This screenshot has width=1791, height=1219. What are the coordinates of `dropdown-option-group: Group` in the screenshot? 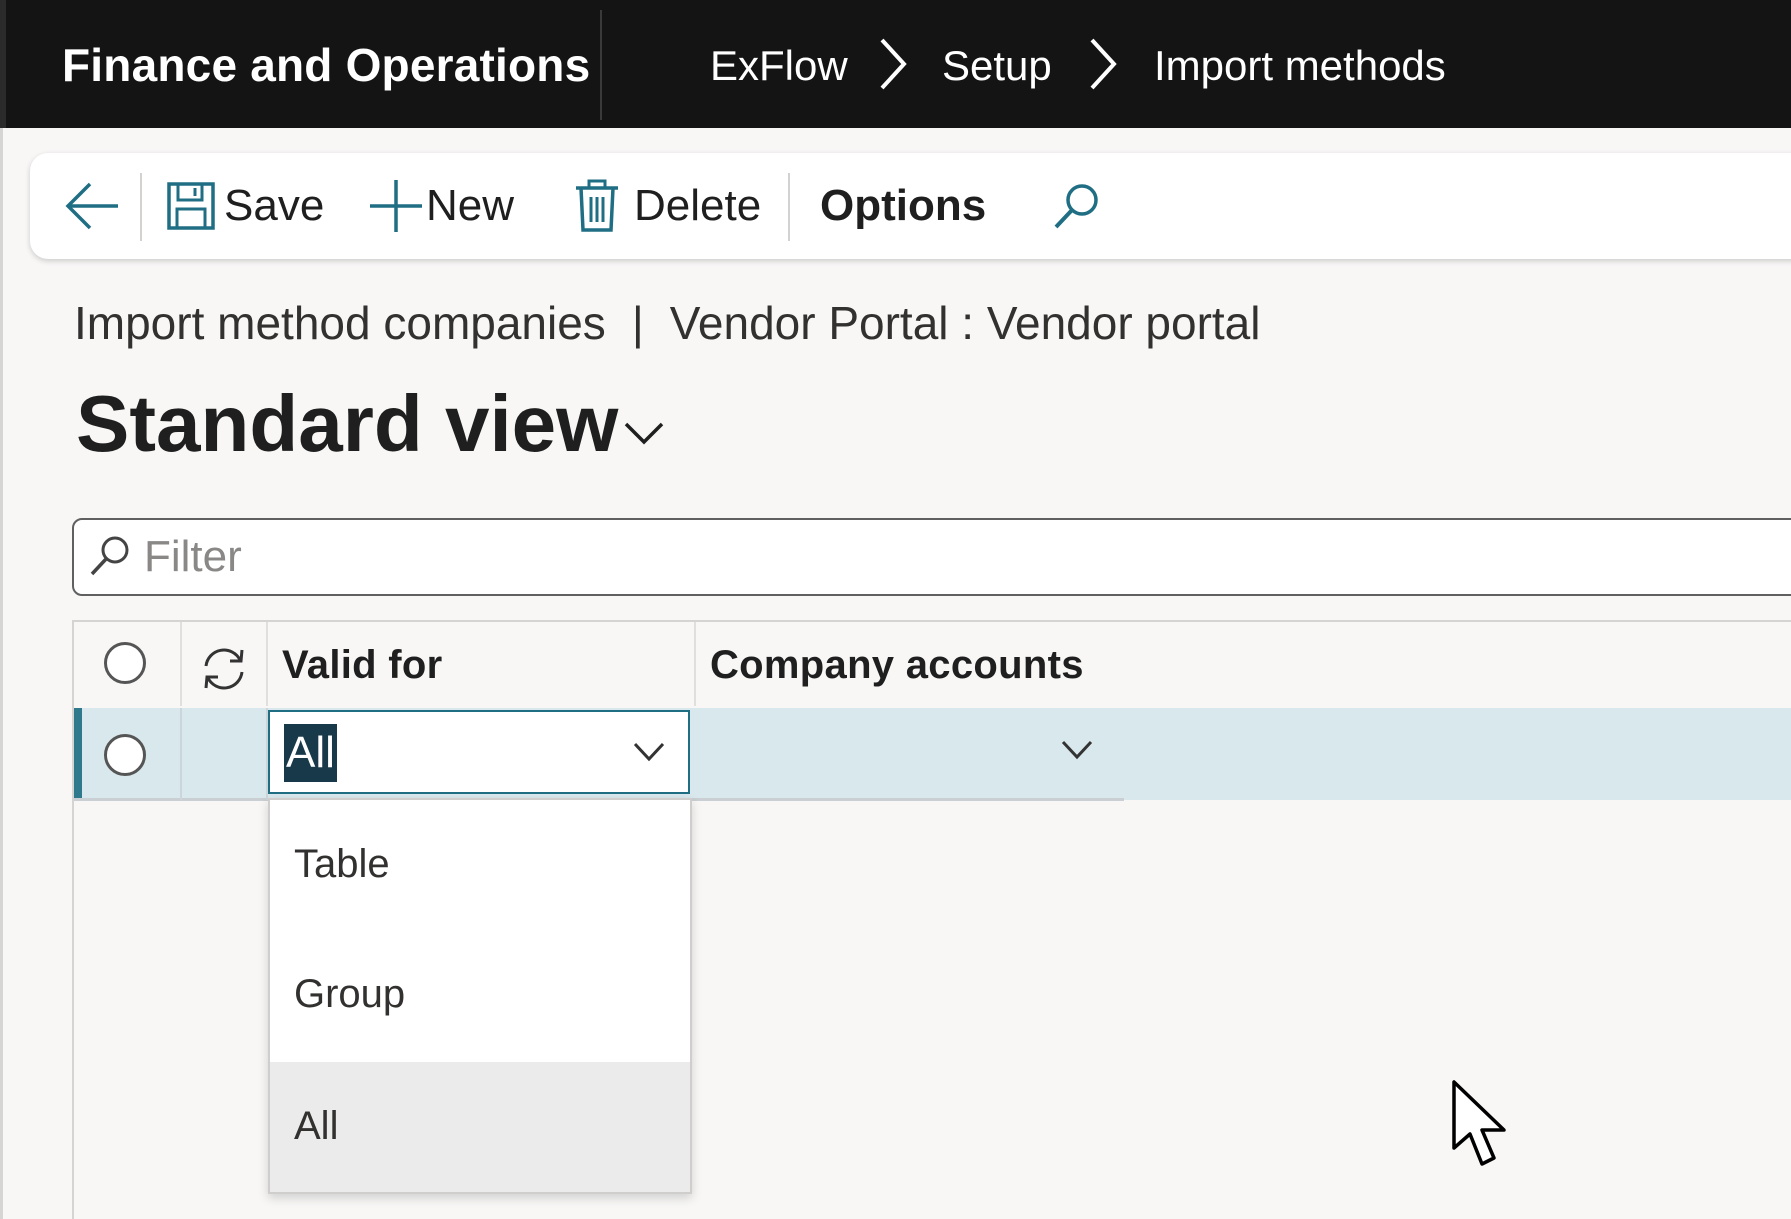 It's located at (480, 995).